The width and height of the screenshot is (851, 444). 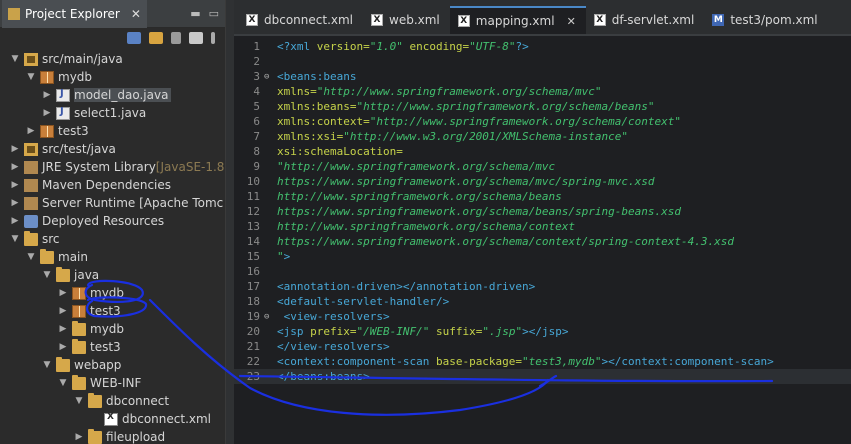 What do you see at coordinates (196, 38) in the screenshot?
I see `focus-icon` at bounding box center [196, 38].